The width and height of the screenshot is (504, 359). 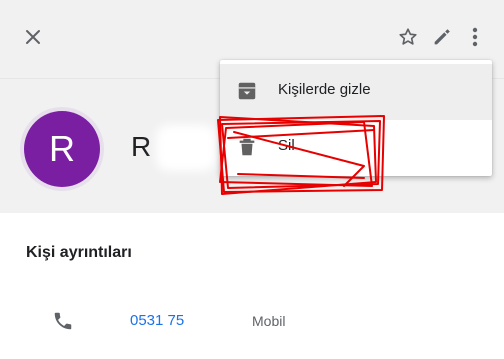 What do you see at coordinates (141, 146) in the screenshot?
I see `contact-name: R` at bounding box center [141, 146].